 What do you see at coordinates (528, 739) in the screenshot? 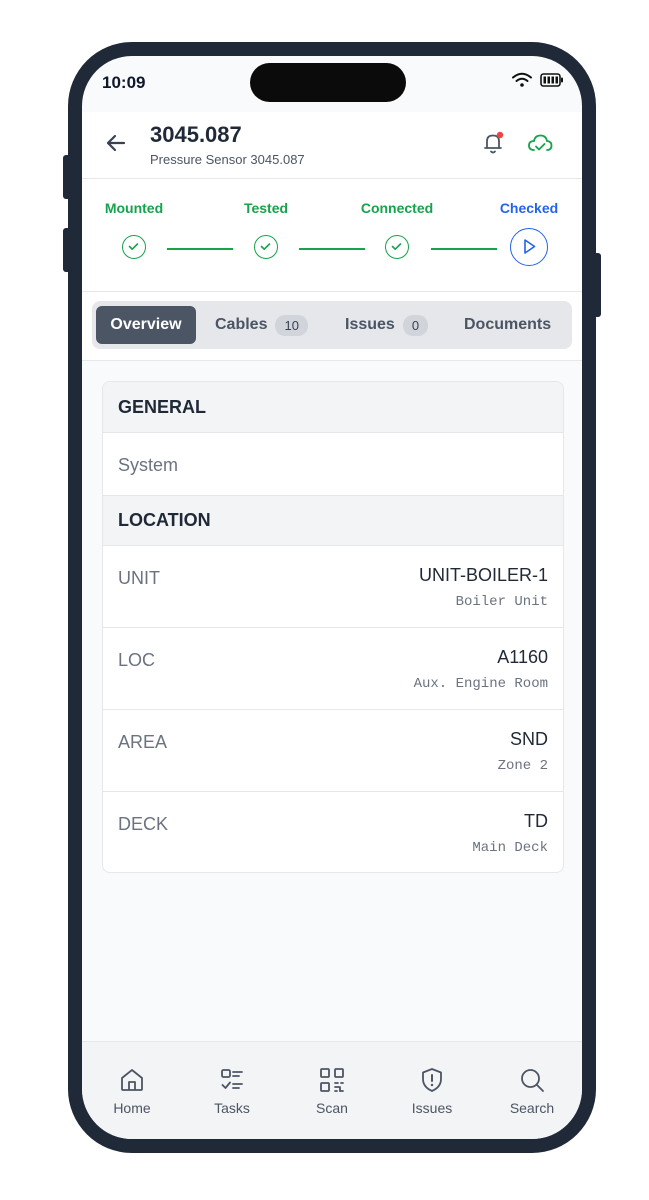
I see `row-value: SND` at bounding box center [528, 739].